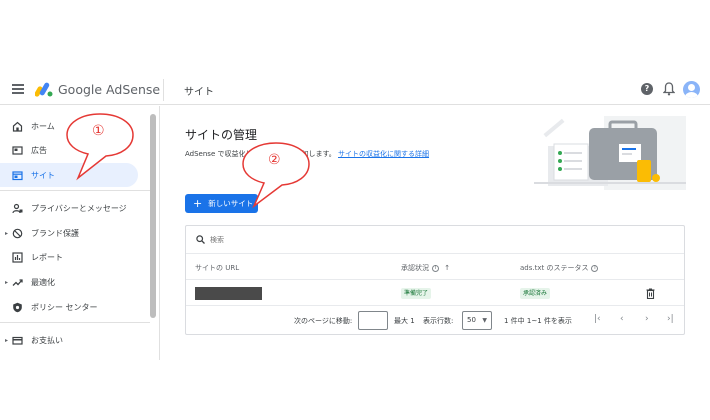 The width and height of the screenshot is (710, 420). I want to click on column-header-status-label: 承認状況, so click(415, 268).